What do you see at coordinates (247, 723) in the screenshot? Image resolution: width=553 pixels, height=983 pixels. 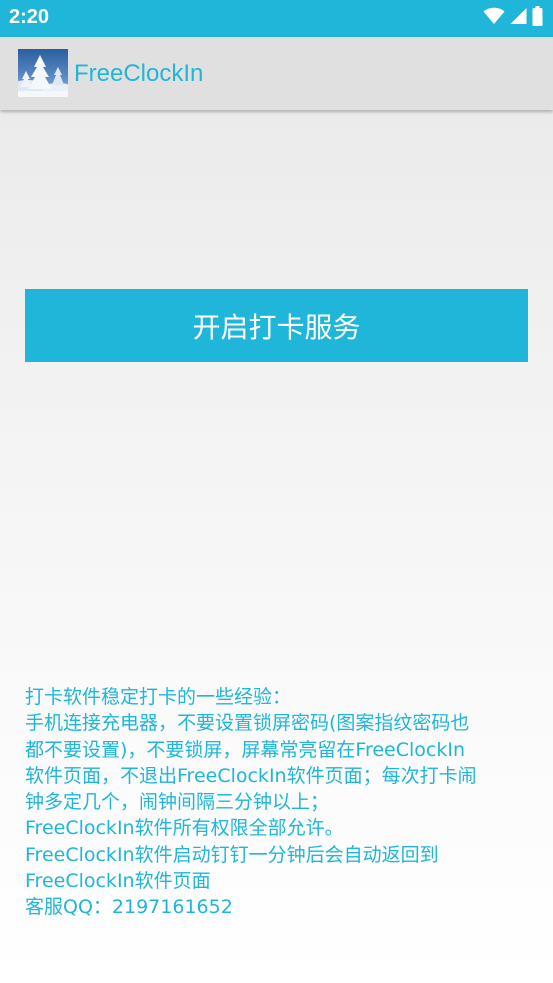 I see `tips-line: 手机连接充电器，不要设置锁屏密码(图案指纹密码也` at bounding box center [247, 723].